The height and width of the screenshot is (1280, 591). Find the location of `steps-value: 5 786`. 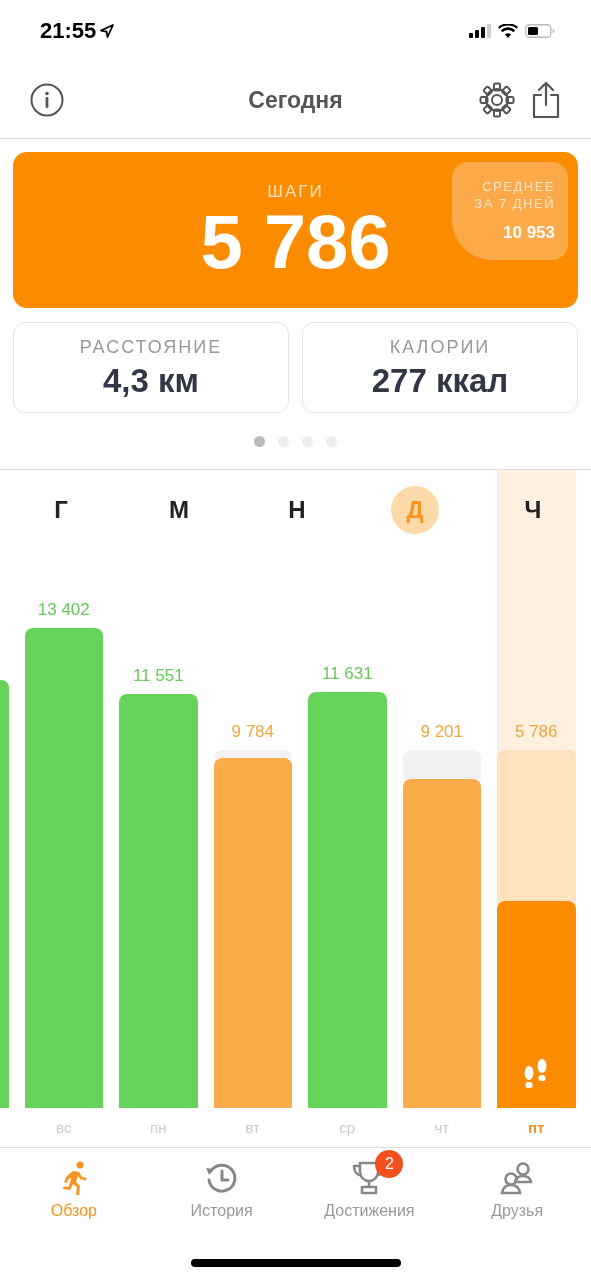

steps-value: 5 786 is located at coordinates (295, 242).